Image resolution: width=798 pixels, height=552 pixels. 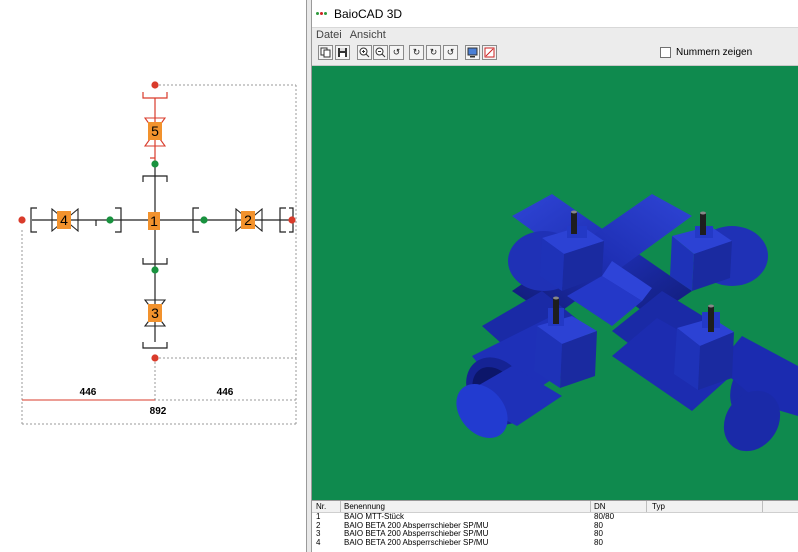 I want to click on menu-bar: Datei Ansicht, so click(x=555, y=35).